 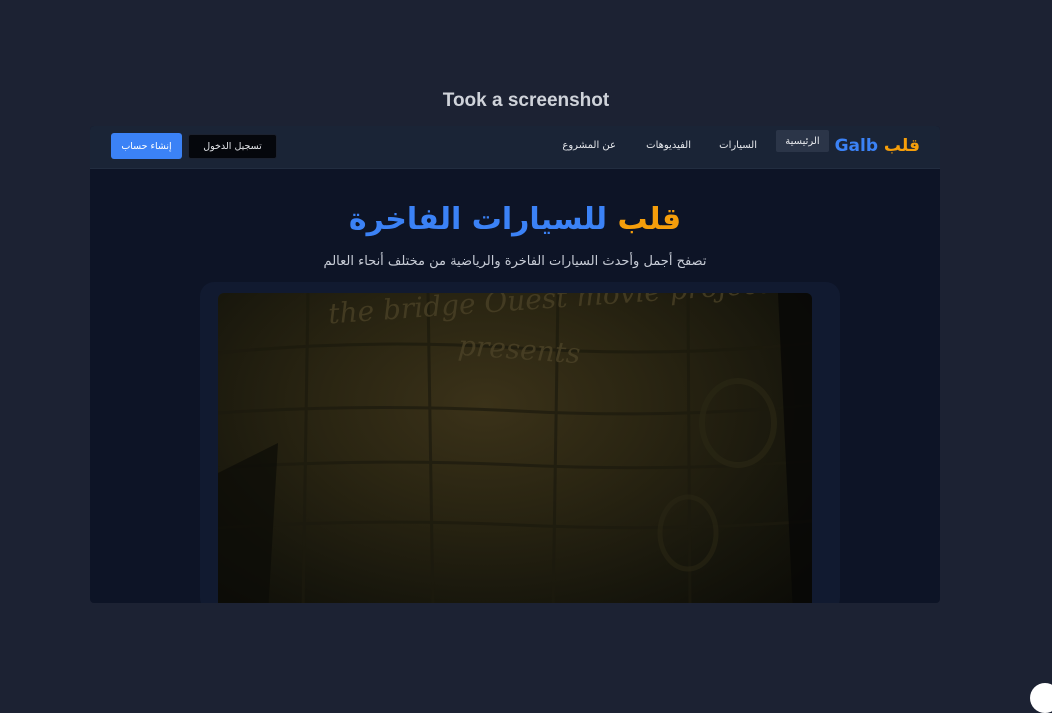 I want to click on nav-link-videos: الفيديوهات, so click(x=668, y=145).